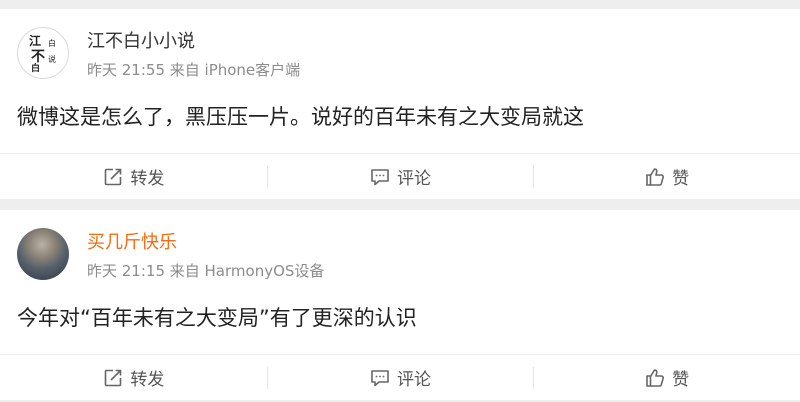  I want to click on avatar: 江 白 不 说 白, so click(43, 53).